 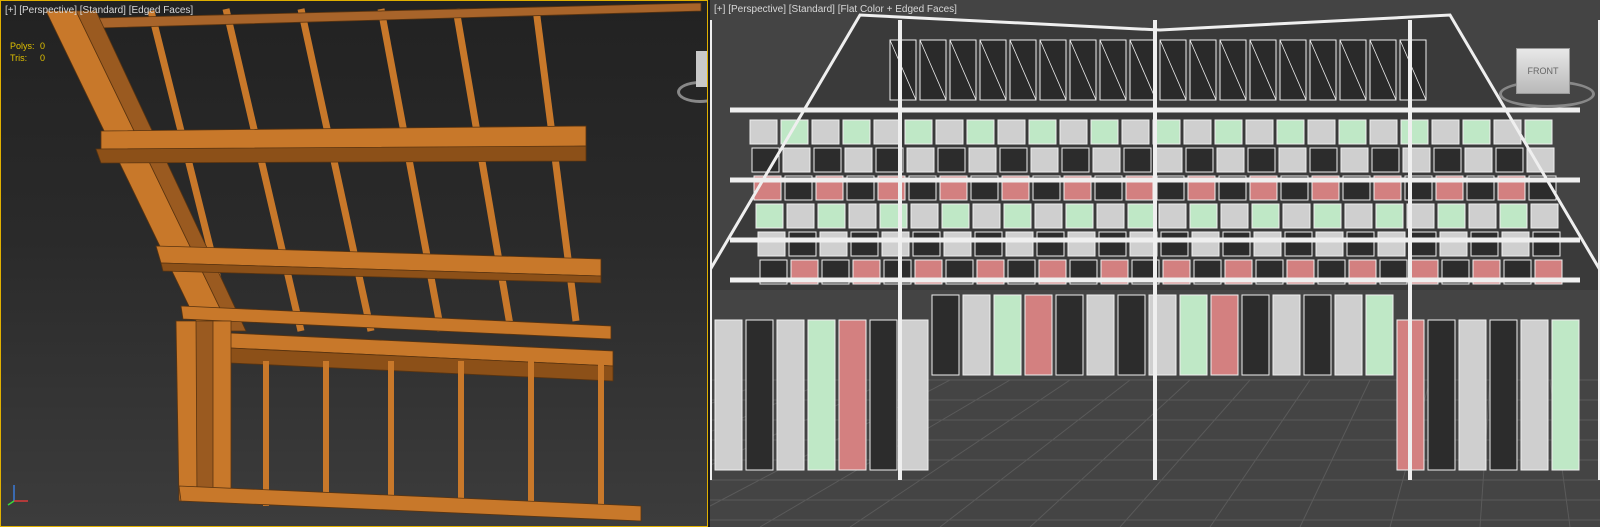 What do you see at coordinates (701, 69) in the screenshot?
I see `viewcube-icon` at bounding box center [701, 69].